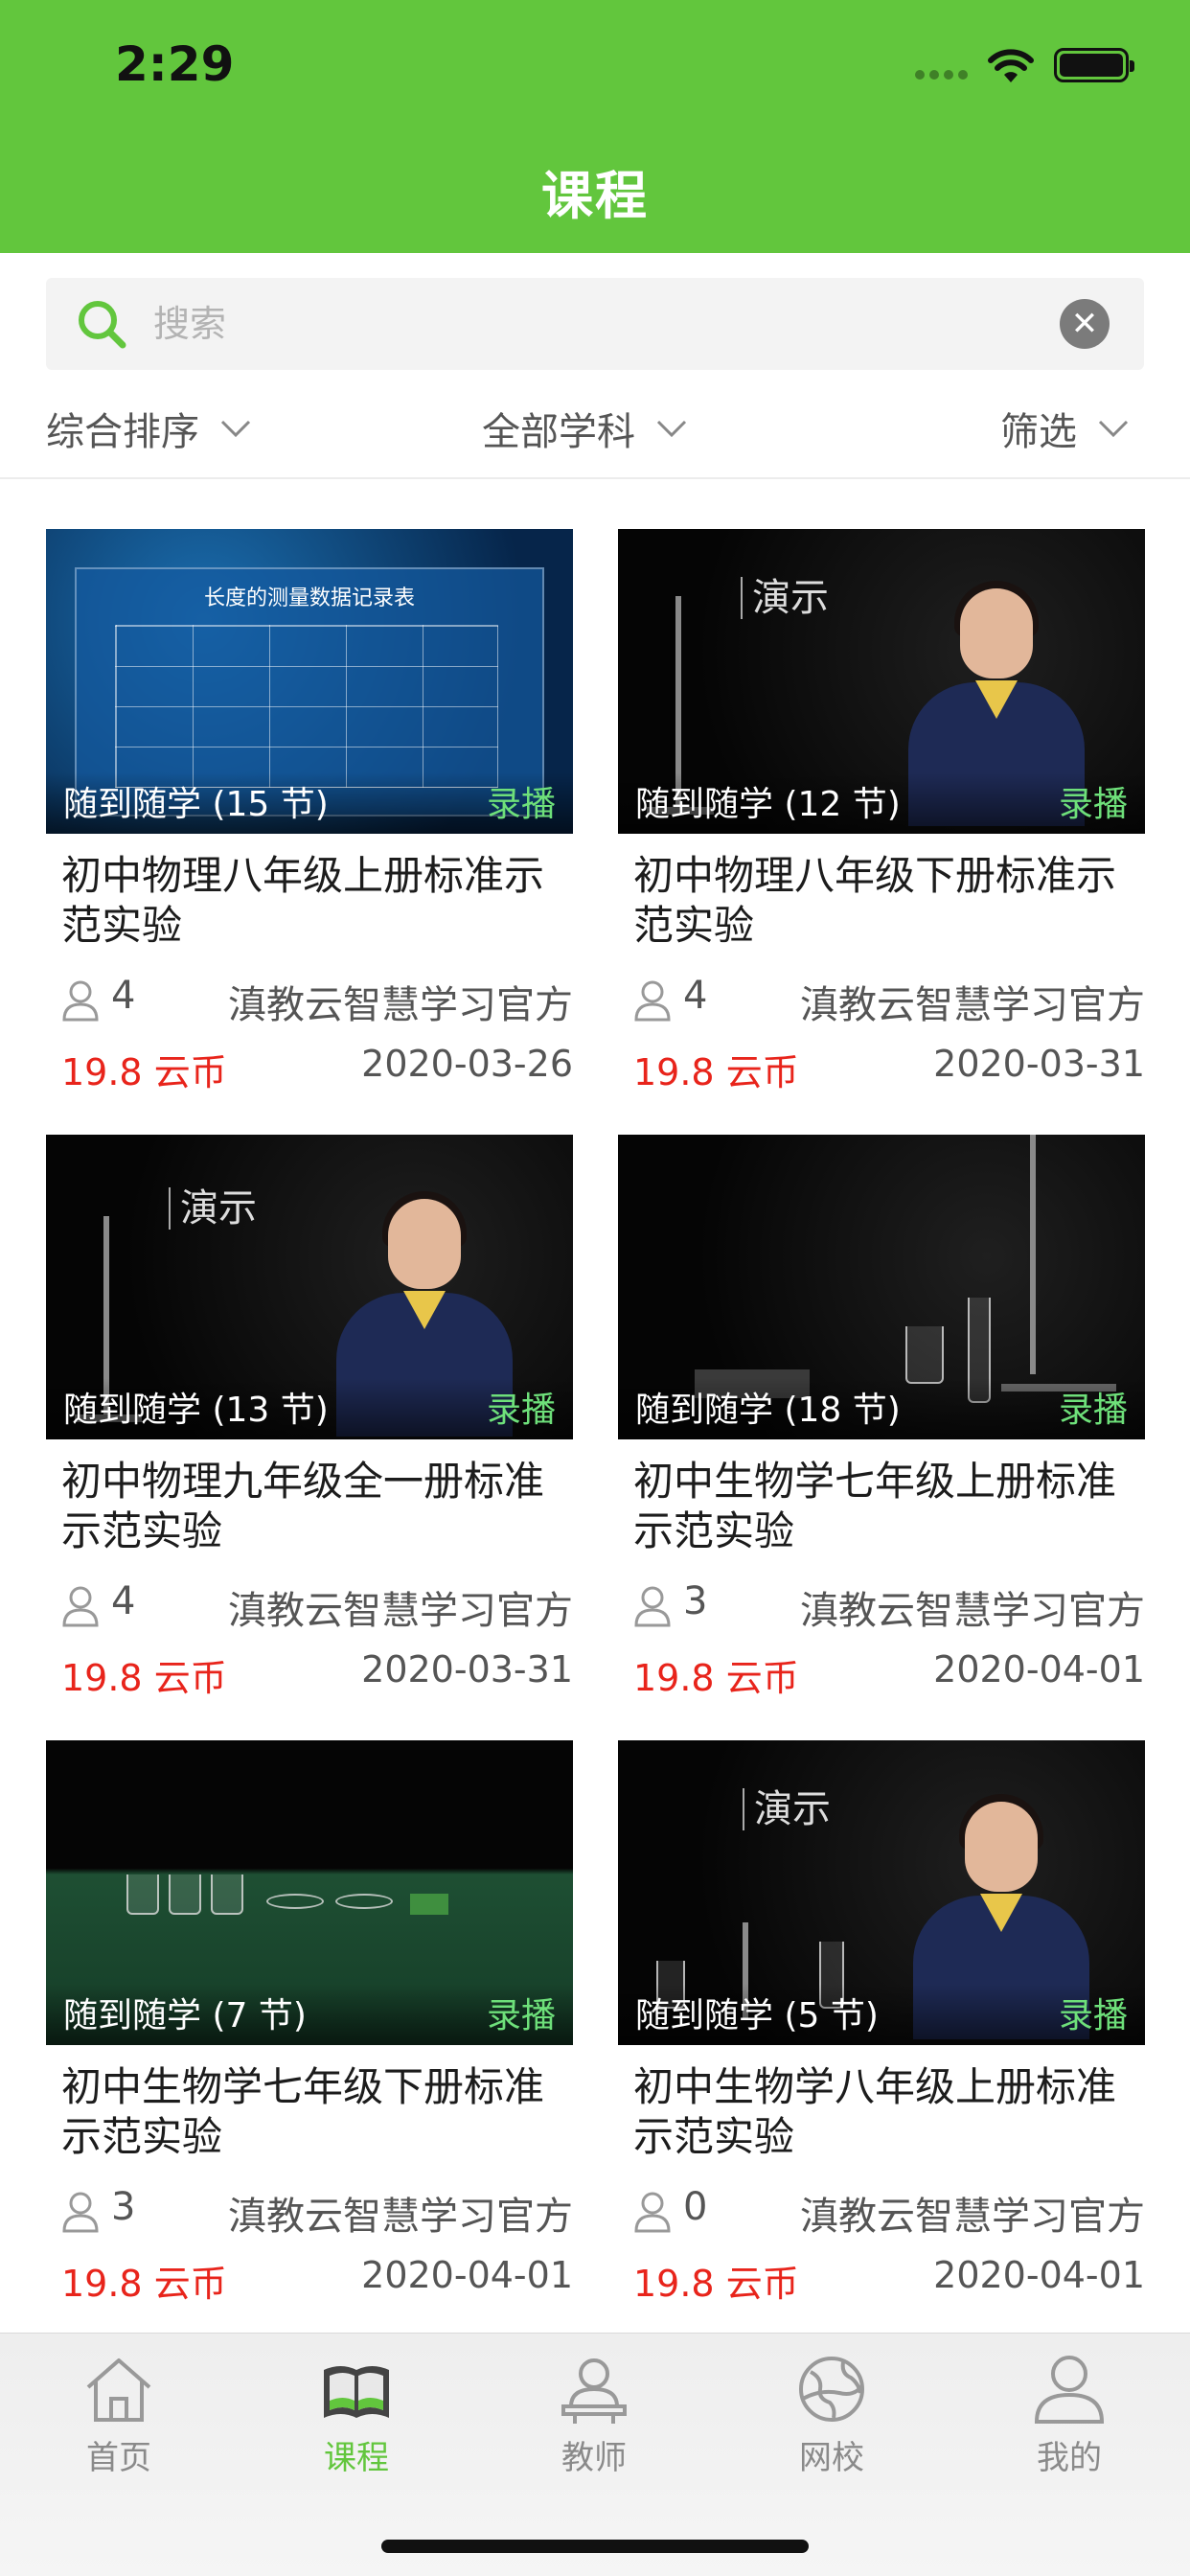 Image resolution: width=1190 pixels, height=2576 pixels. What do you see at coordinates (123, 432) in the screenshot?
I see `sort-dropdown-label: 综合排序` at bounding box center [123, 432].